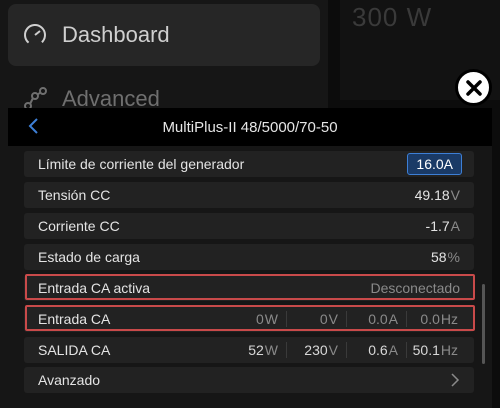 The height and width of the screenshot is (408, 500). What do you see at coordinates (415, 288) in the screenshot?
I see `active-input-value: Desconectado` at bounding box center [415, 288].